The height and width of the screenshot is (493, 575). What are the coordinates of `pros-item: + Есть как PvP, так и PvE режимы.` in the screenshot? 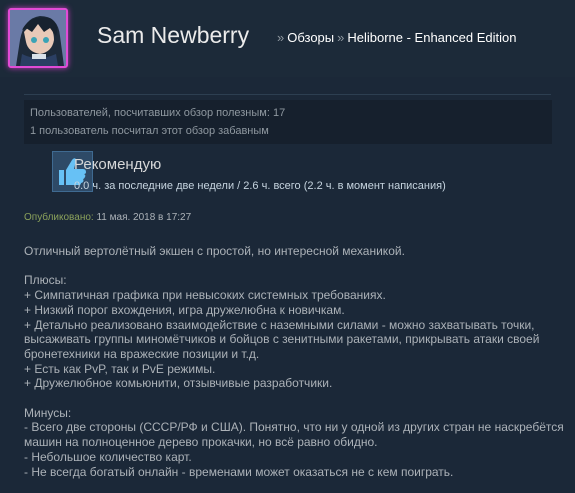 It's located at (120, 368).